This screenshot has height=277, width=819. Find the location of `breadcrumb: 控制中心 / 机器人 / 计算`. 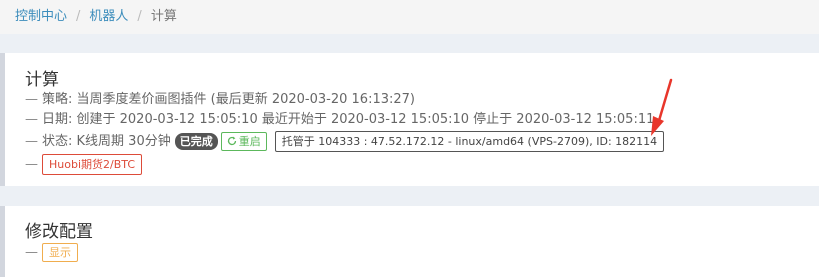

breadcrumb: 控制中心 / 机器人 / 计算 is located at coordinates (409, 17).